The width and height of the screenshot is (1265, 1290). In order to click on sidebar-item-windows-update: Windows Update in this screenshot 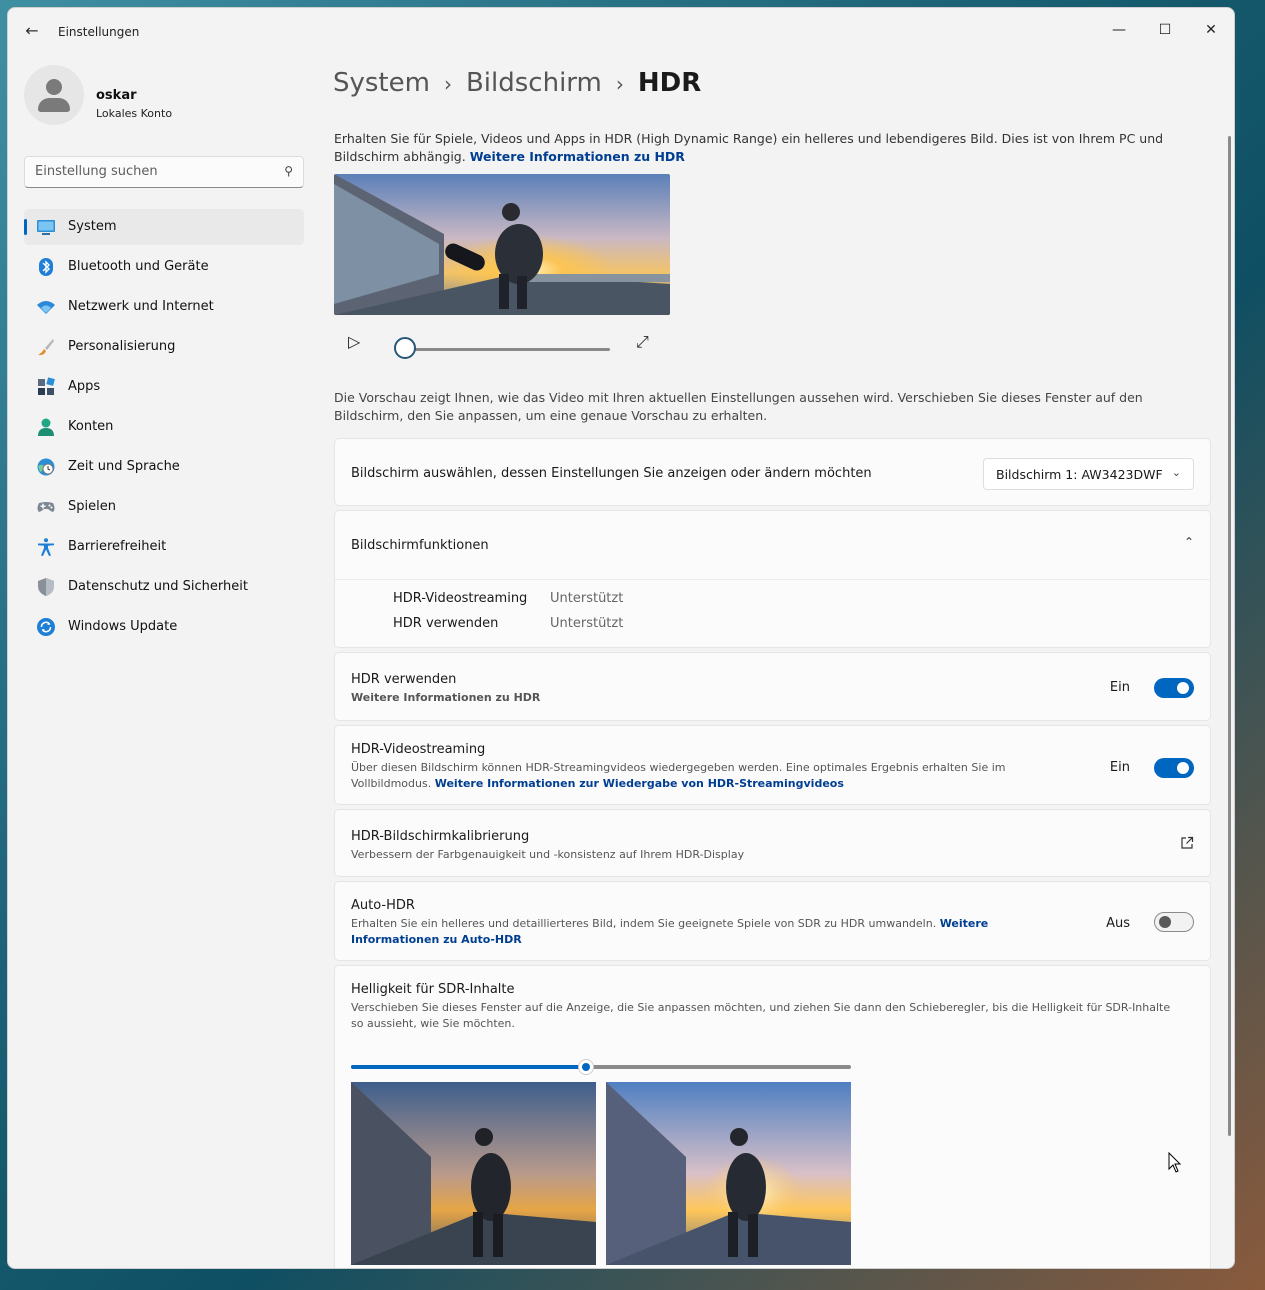, I will do `click(164, 627)`.